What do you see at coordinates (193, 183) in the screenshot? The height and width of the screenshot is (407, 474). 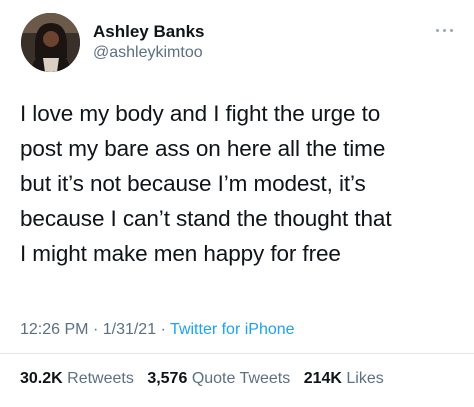 I see `tweet-text-line: but it’s not because I’m modest, it’s` at bounding box center [193, 183].